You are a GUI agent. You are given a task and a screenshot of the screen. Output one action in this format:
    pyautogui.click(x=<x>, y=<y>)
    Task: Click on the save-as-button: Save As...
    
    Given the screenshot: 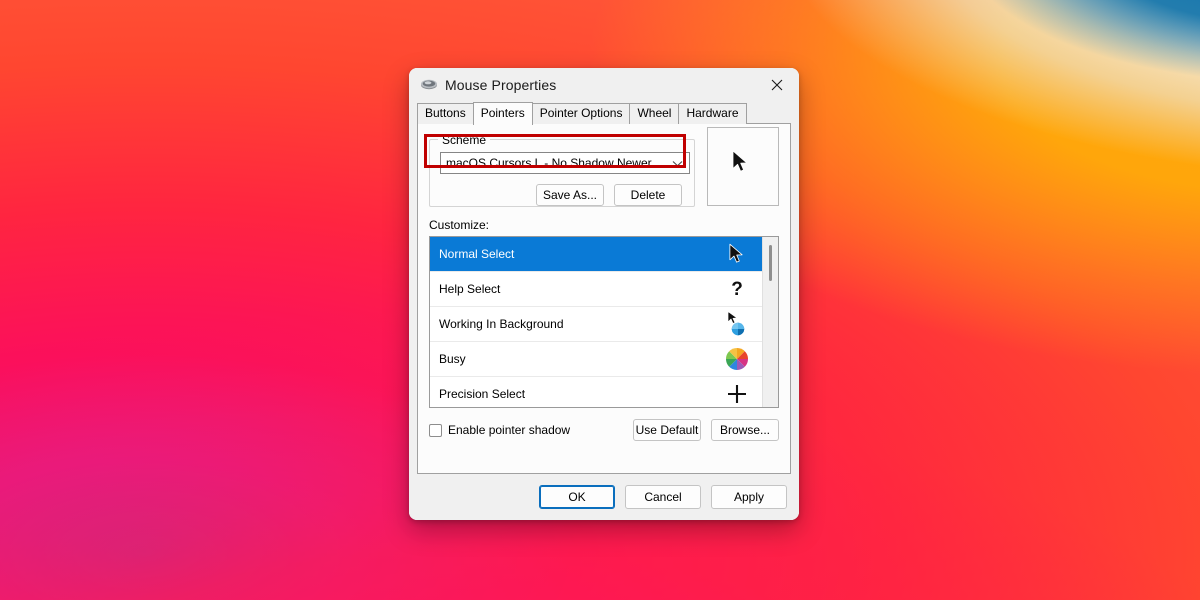 What is the action you would take?
    pyautogui.click(x=570, y=195)
    